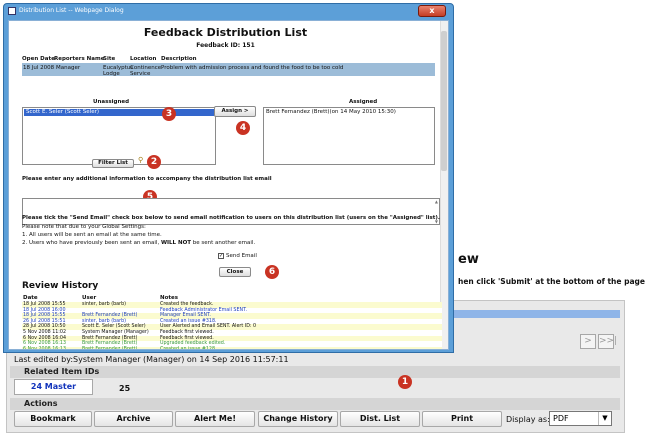 The image size is (651, 434). What do you see at coordinates (235, 272) in the screenshot?
I see `close-button: Close` at bounding box center [235, 272].